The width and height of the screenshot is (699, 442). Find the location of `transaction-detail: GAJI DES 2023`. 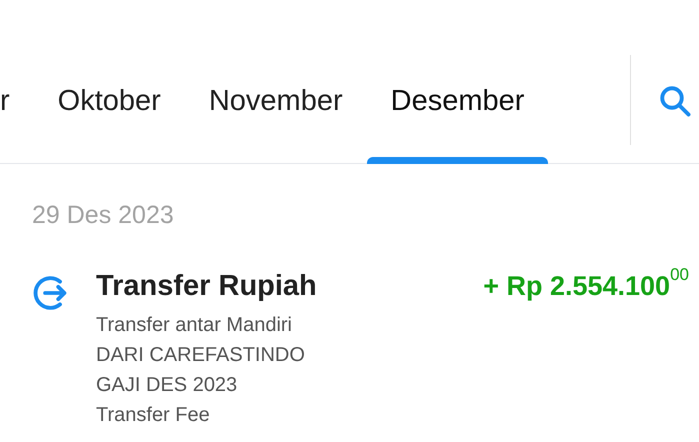

transaction-detail: GAJI DES 2023 is located at coordinates (167, 385).